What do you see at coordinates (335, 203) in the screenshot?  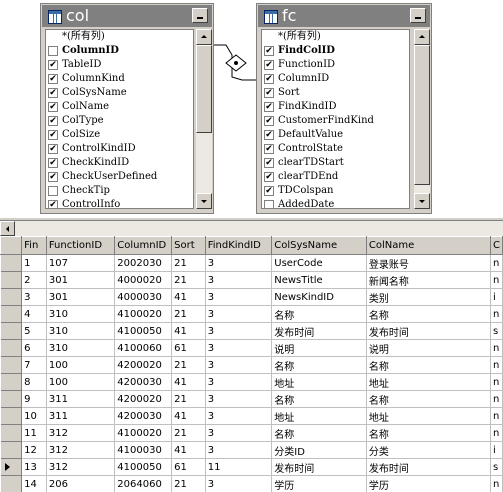 I see `field-row: AddedDate` at bounding box center [335, 203].